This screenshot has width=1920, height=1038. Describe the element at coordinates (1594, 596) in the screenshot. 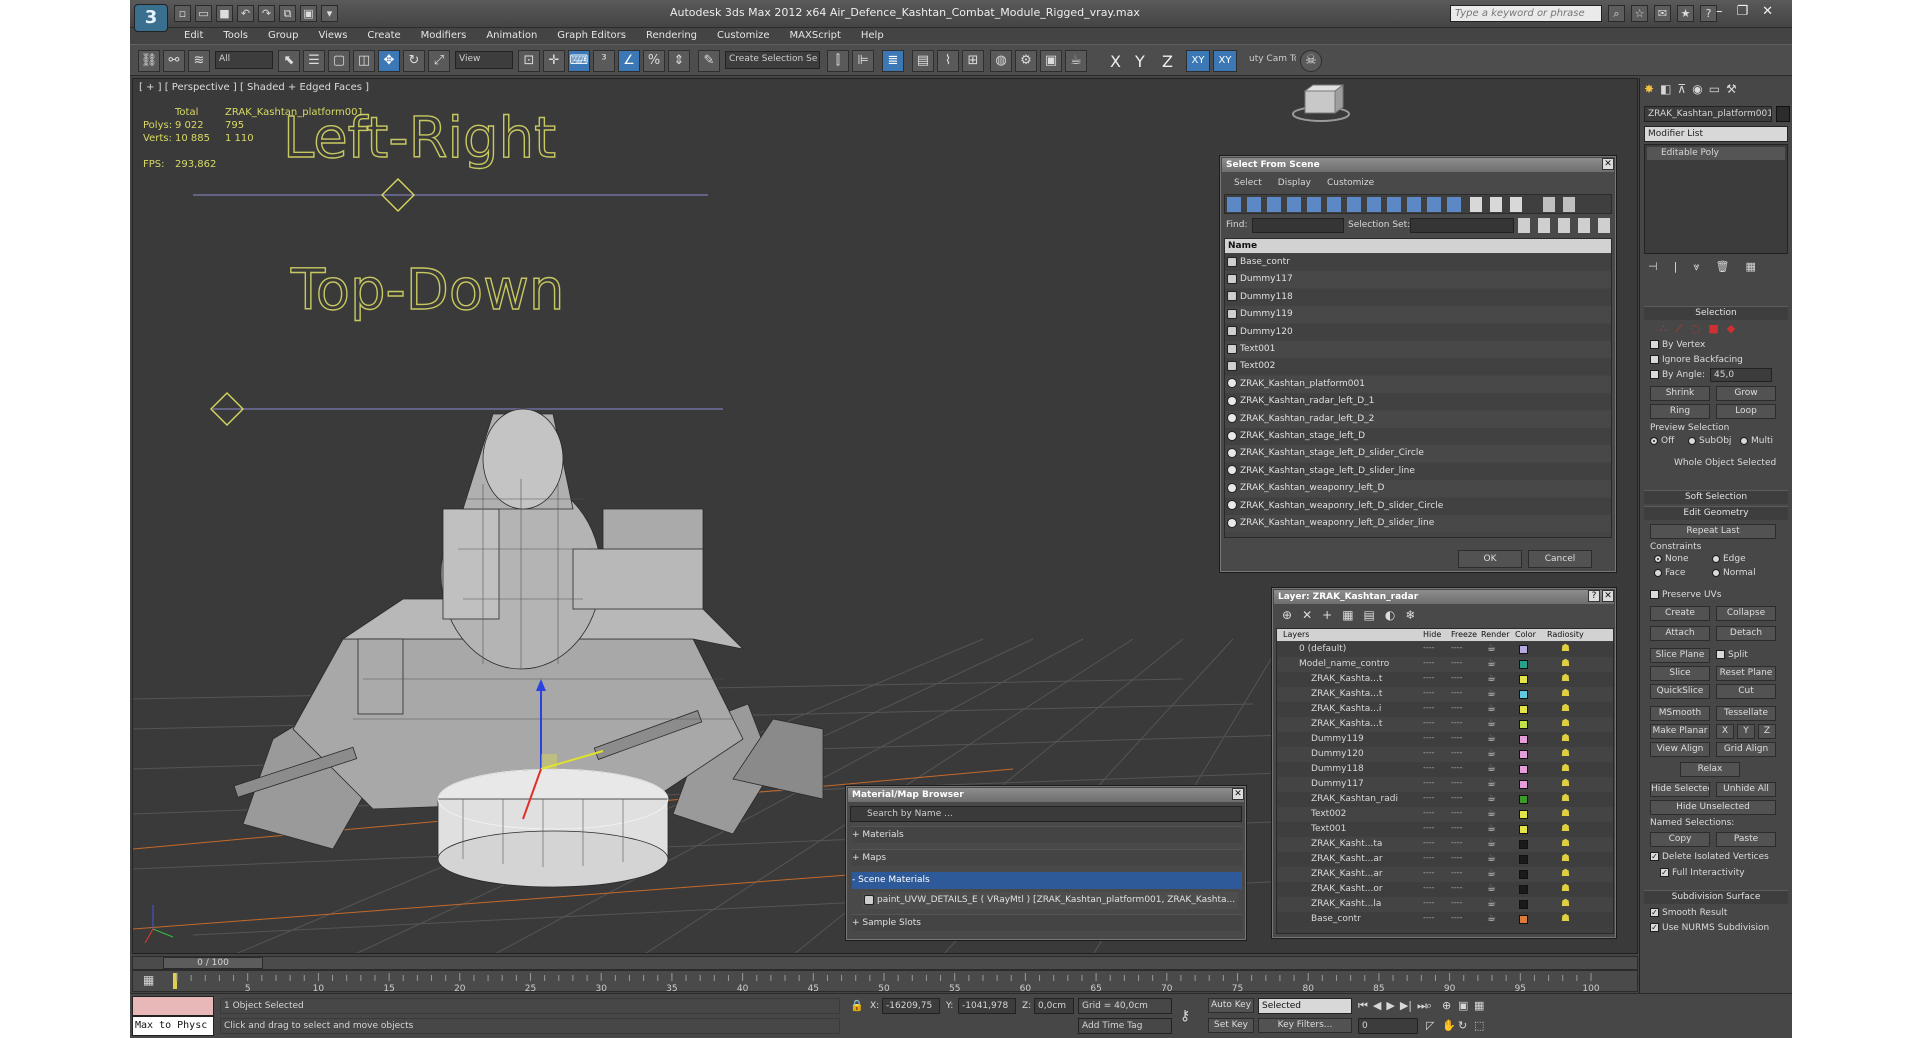

I see `help-icon: ?` at that location.